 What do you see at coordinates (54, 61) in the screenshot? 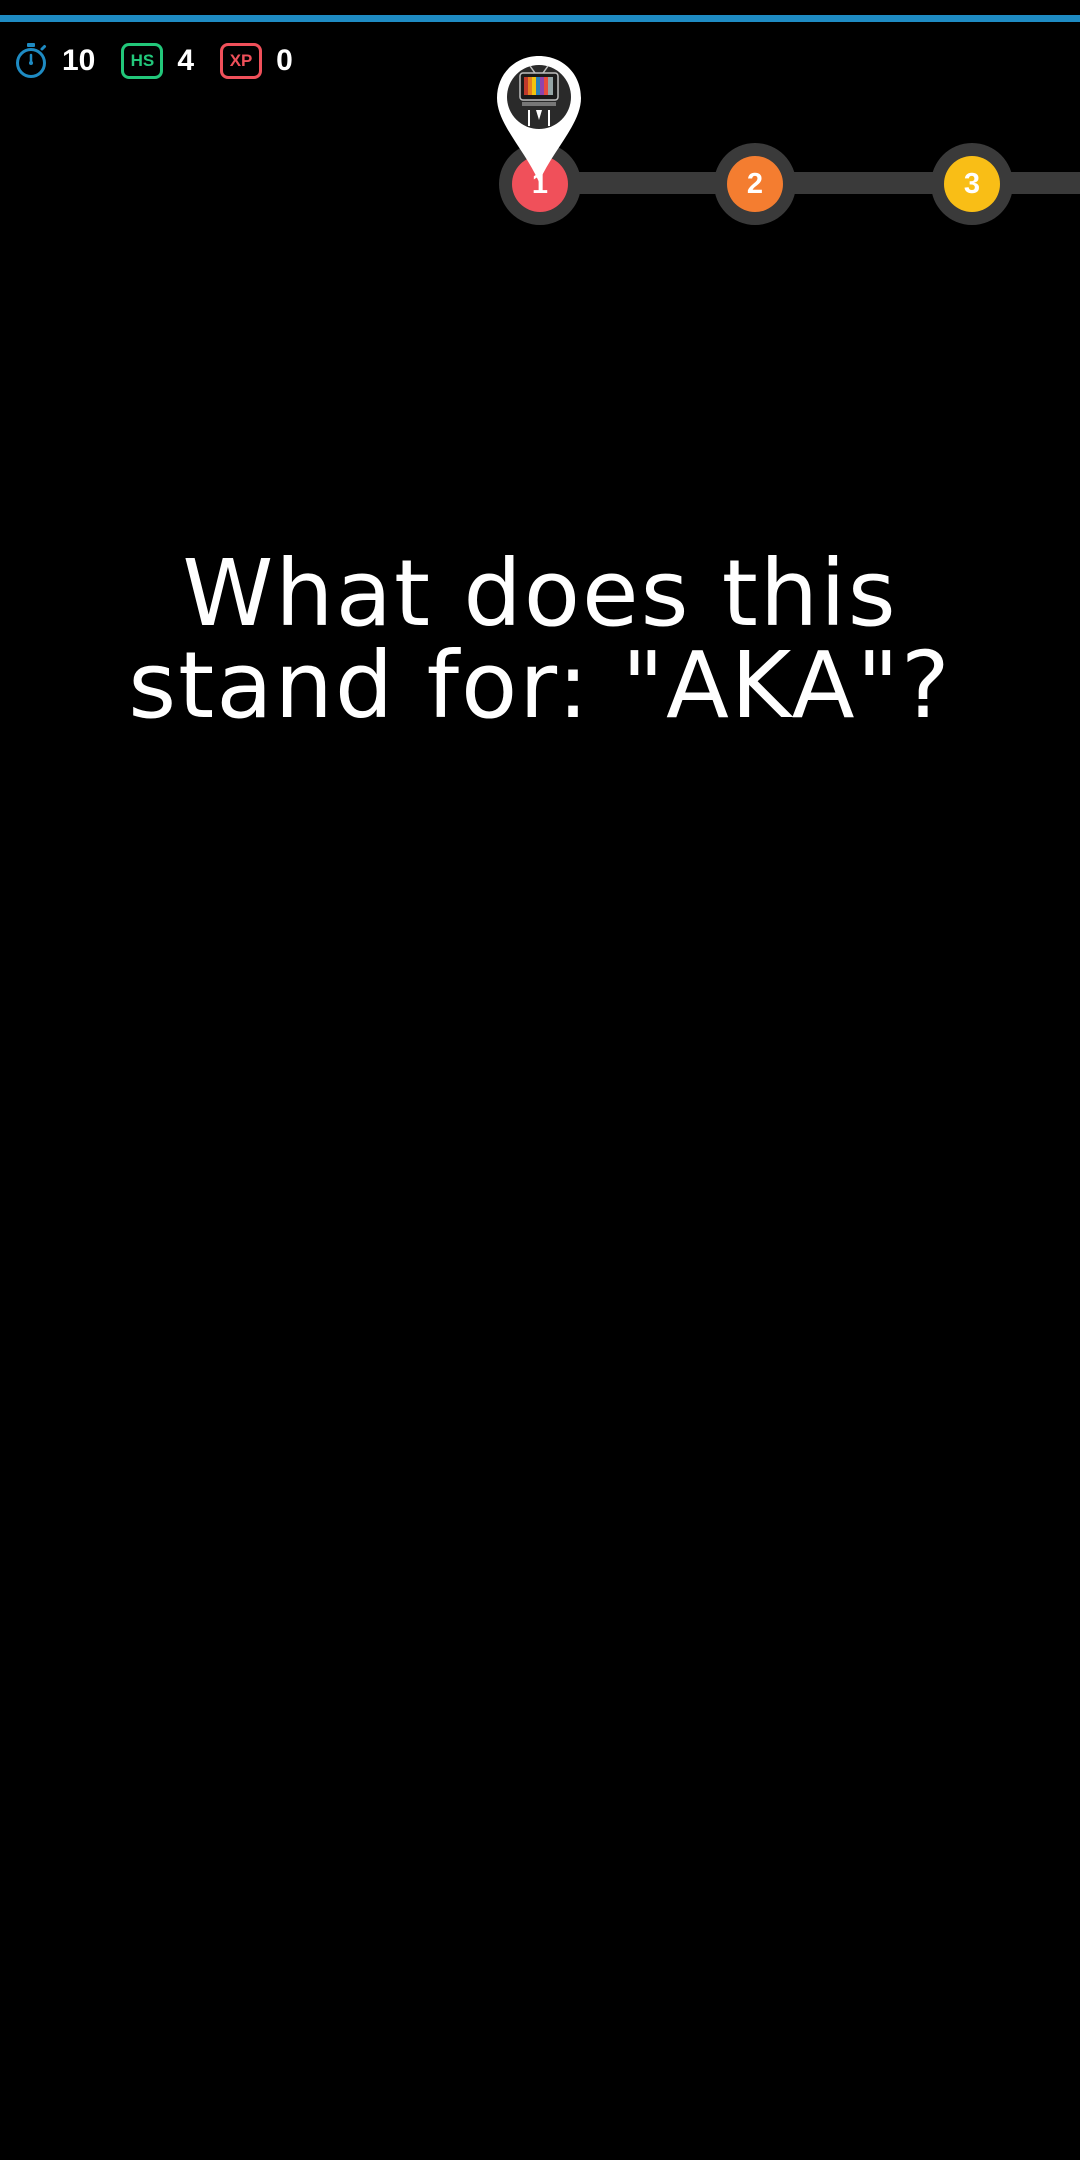
I see `timer-stat: 10` at bounding box center [54, 61].